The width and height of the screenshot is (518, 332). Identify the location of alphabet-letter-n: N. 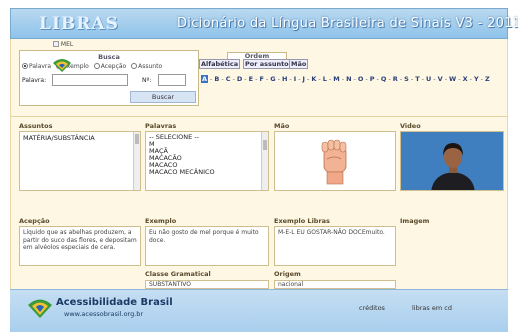
(348, 79).